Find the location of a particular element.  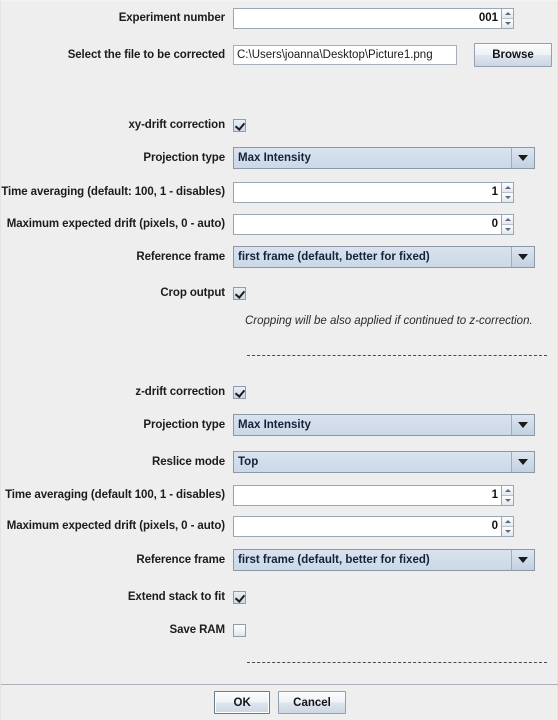

row-experiment-number: Experiment number 001 is located at coordinates (279, 18).